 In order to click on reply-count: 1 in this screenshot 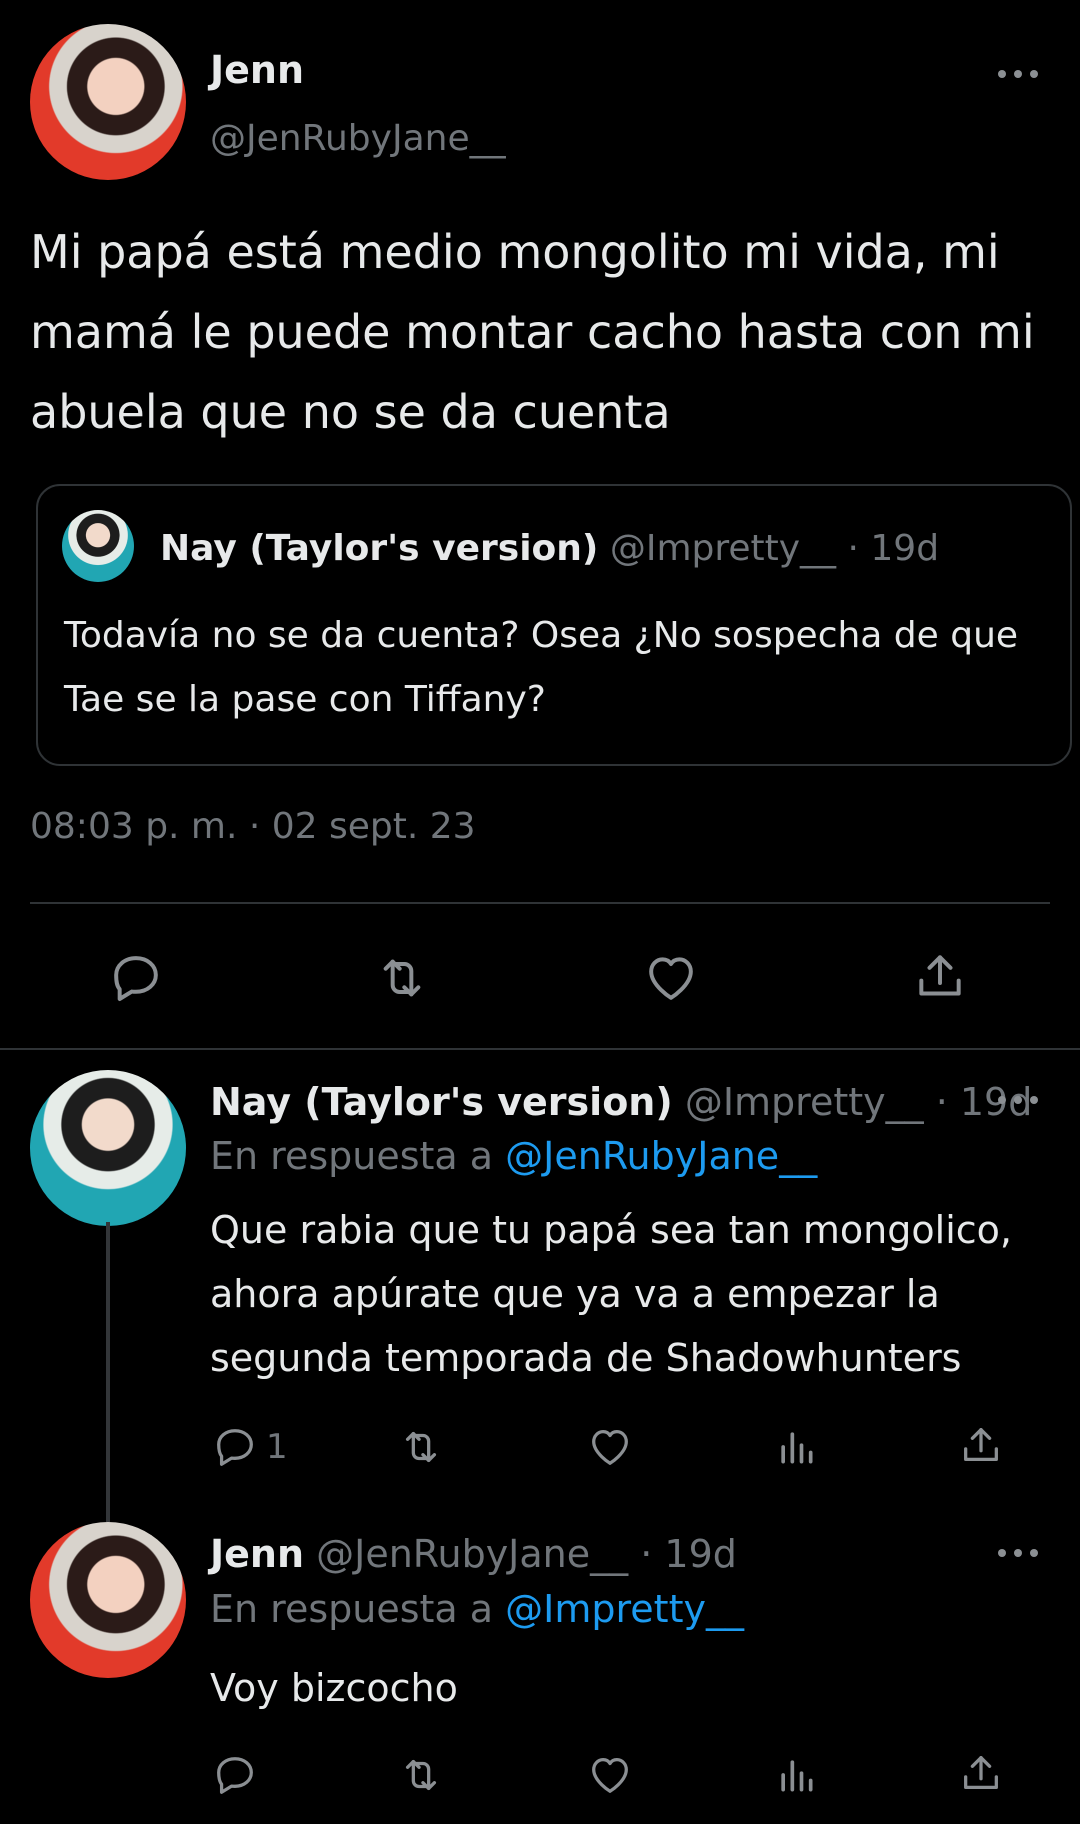, I will do `click(277, 1447)`.